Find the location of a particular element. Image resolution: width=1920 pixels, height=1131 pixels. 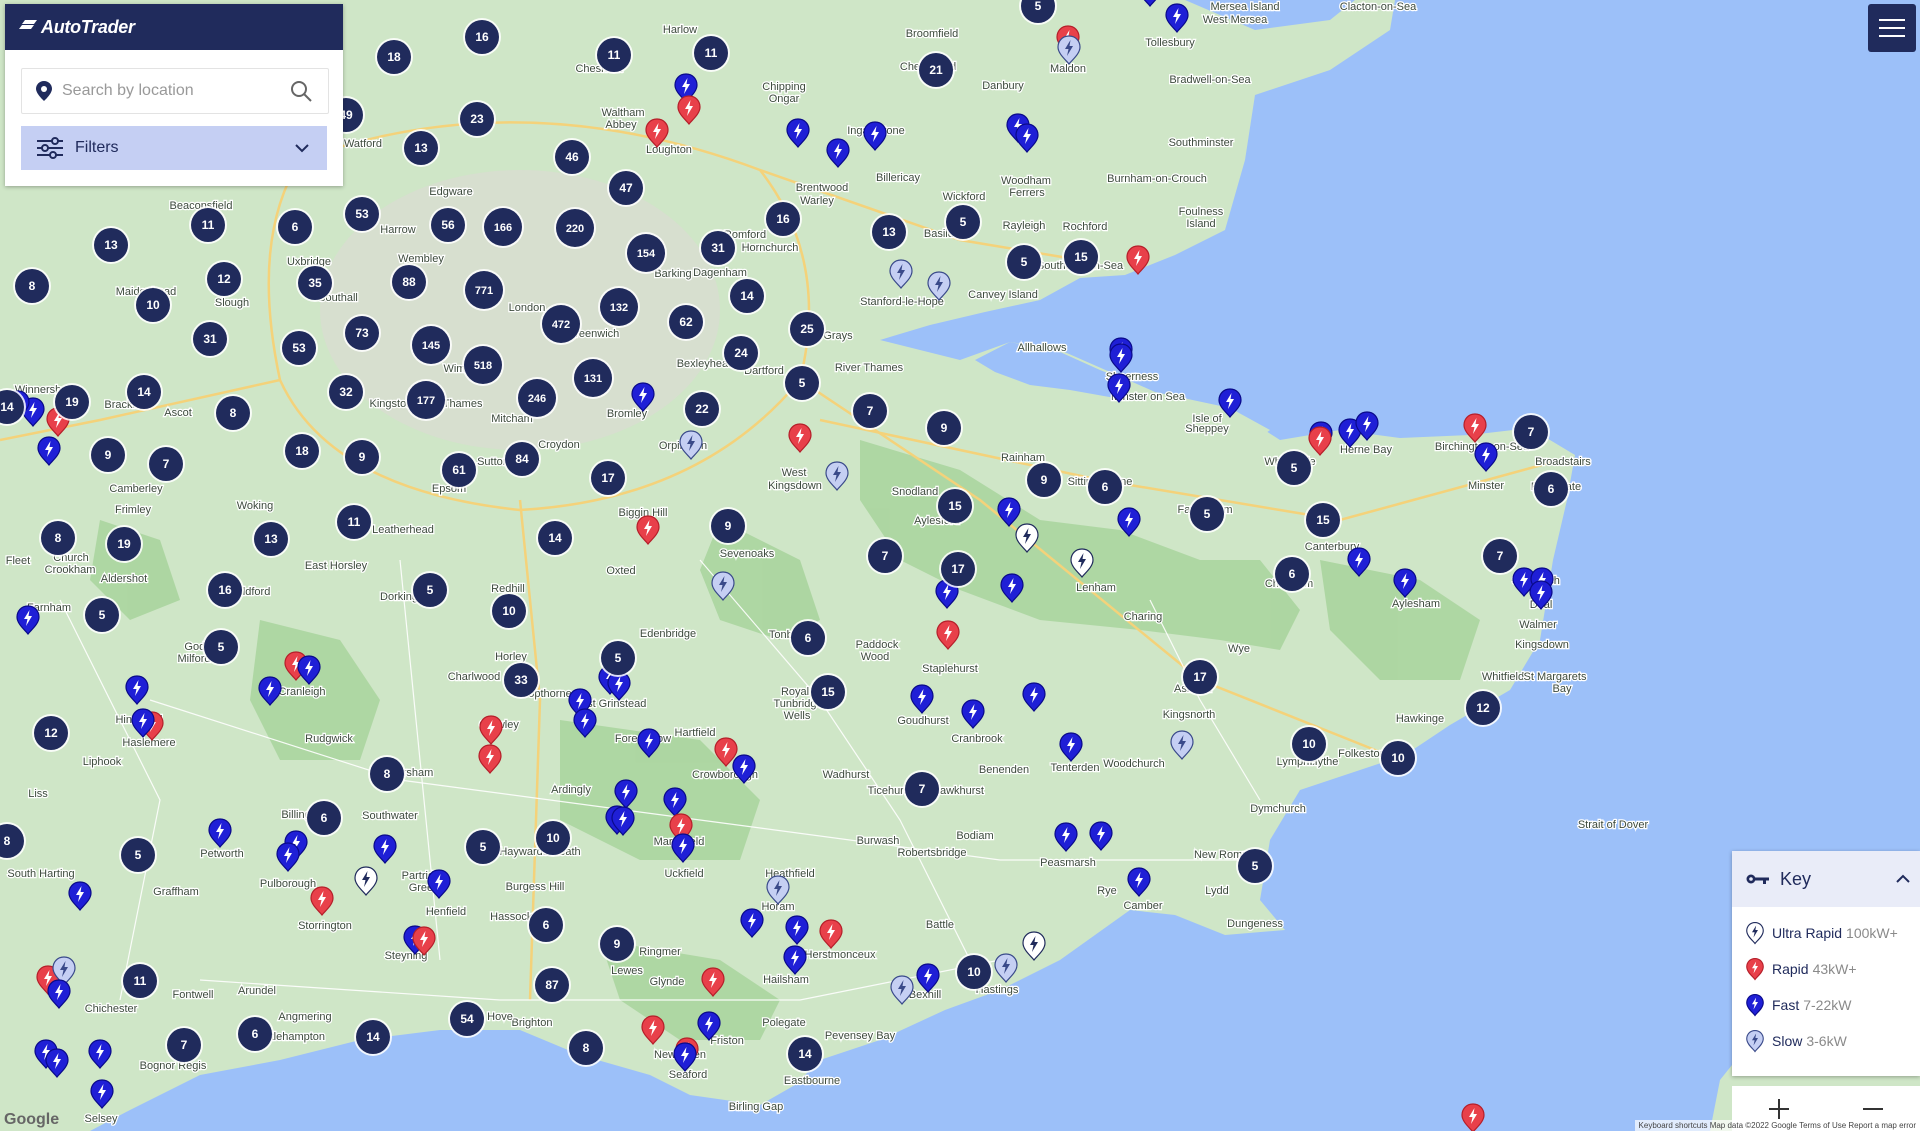

charger-cluster: 246 is located at coordinates (537, 398).